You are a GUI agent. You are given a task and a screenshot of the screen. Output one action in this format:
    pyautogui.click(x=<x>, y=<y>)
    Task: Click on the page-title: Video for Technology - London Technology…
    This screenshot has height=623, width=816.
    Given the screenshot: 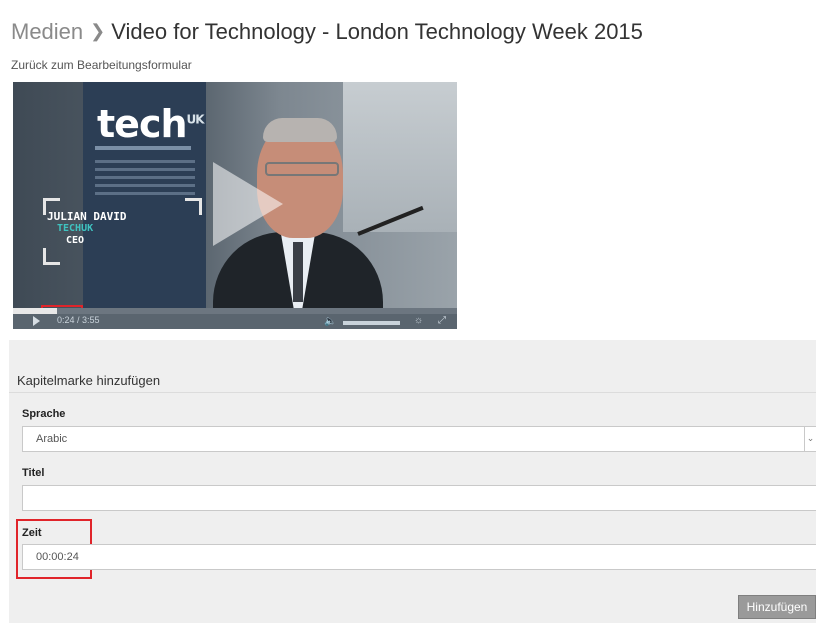 What is the action you would take?
    pyautogui.click(x=377, y=31)
    